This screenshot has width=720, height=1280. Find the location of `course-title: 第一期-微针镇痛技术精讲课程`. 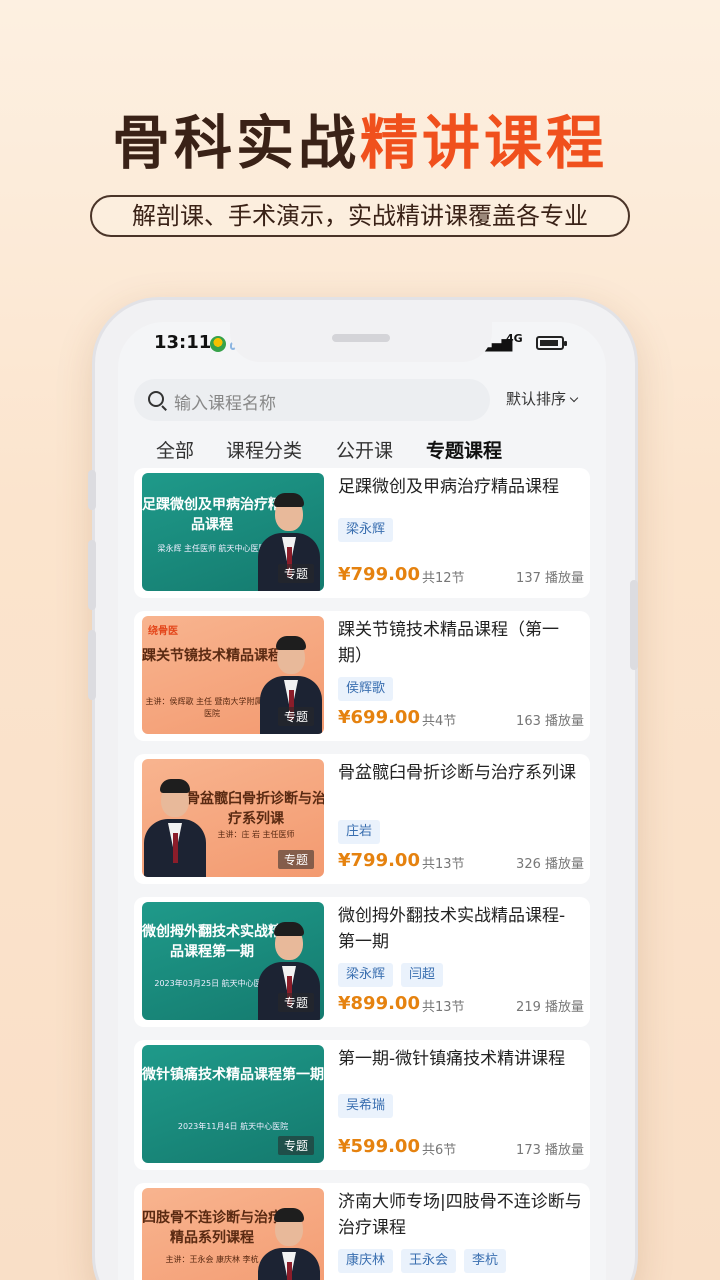

course-title: 第一期-微针镇痛技术精讲课程 is located at coordinates (452, 1059).